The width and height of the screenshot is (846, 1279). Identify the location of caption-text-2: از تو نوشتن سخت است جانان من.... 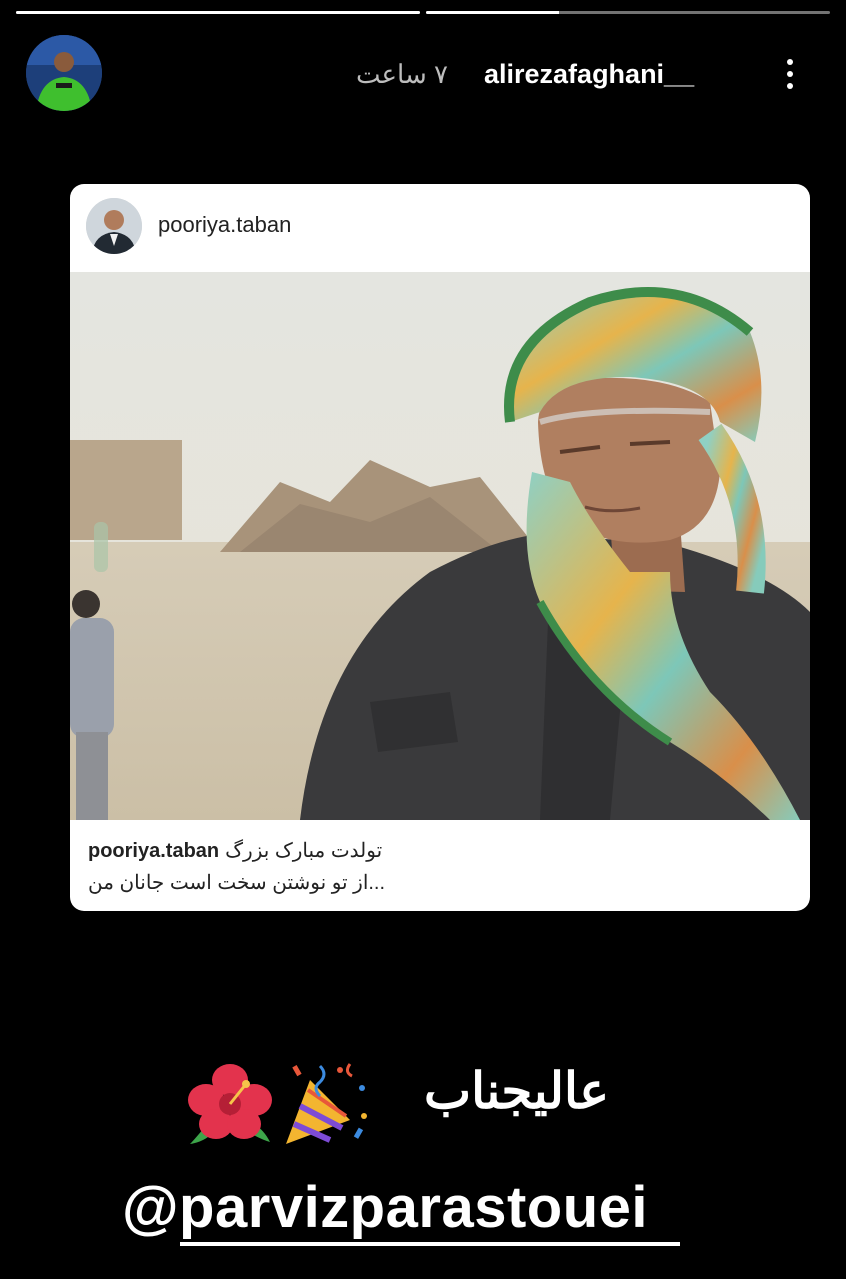
(237, 883).